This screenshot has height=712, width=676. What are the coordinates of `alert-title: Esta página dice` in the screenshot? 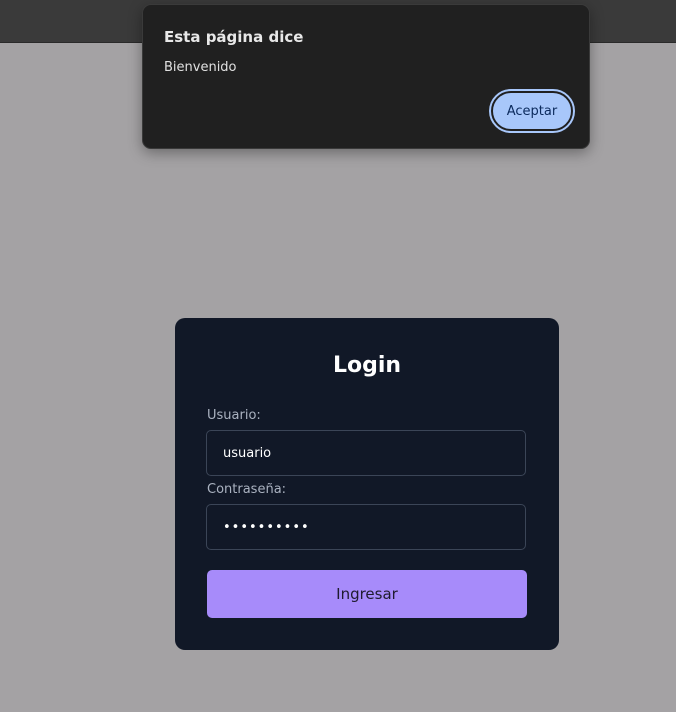 It's located at (234, 37).